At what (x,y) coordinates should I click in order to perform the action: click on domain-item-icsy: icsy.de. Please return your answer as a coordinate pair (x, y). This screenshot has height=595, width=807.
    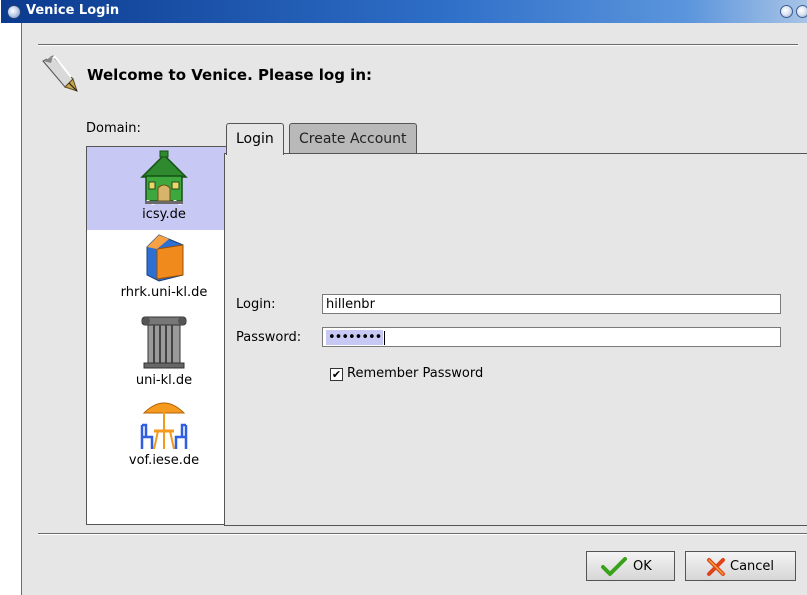
    Looking at the image, I should click on (164, 188).